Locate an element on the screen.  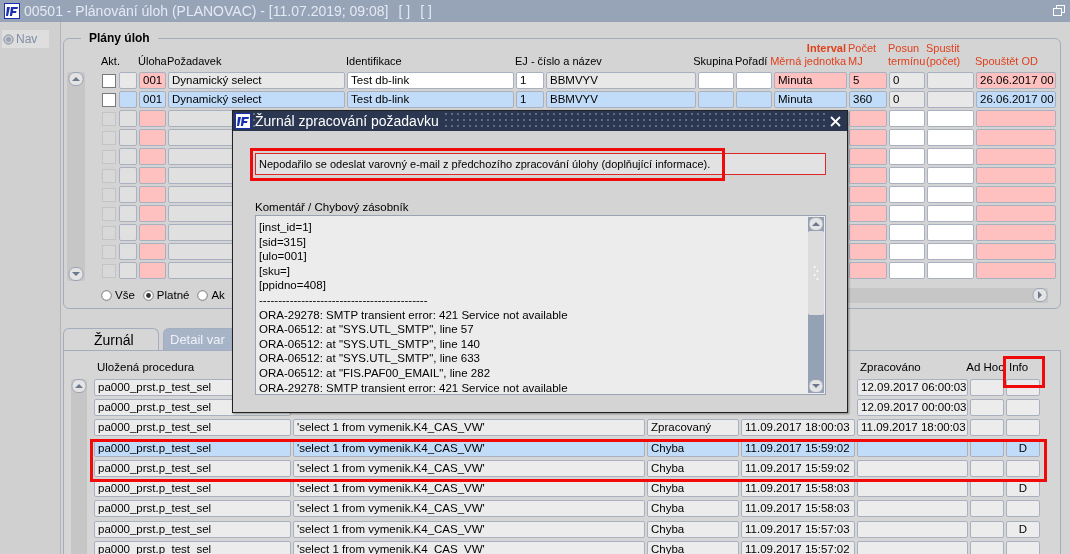
column-header: Požadavek is located at coordinates (194, 61).